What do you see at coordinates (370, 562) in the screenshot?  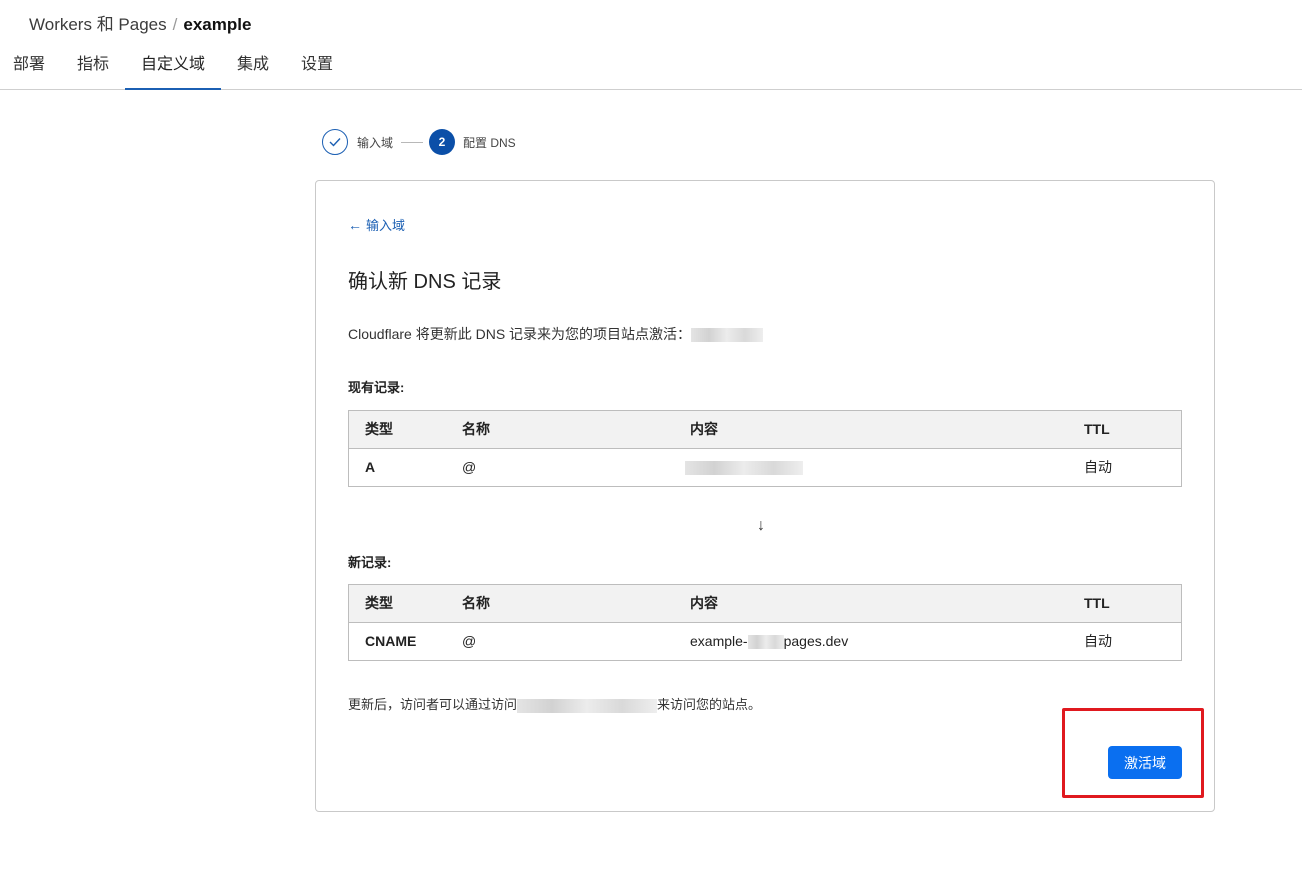 I see `new-records-label: 新记录:` at bounding box center [370, 562].